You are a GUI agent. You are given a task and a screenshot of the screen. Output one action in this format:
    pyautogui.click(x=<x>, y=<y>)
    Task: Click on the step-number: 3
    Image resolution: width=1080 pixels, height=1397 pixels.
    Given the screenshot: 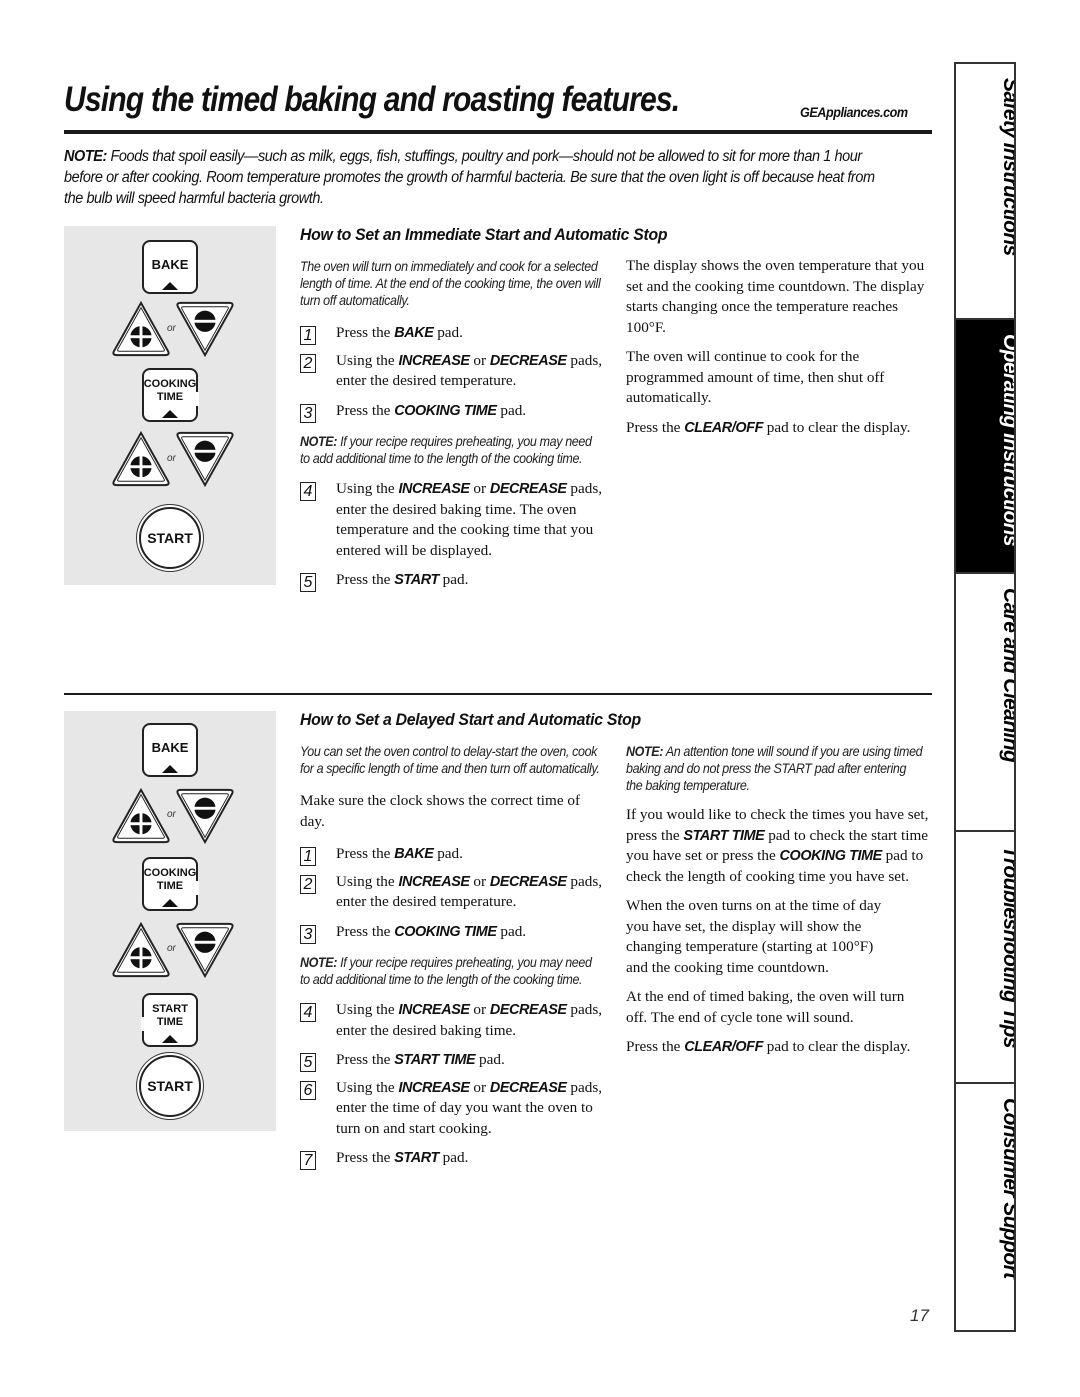 What is the action you would take?
    pyautogui.click(x=308, y=413)
    